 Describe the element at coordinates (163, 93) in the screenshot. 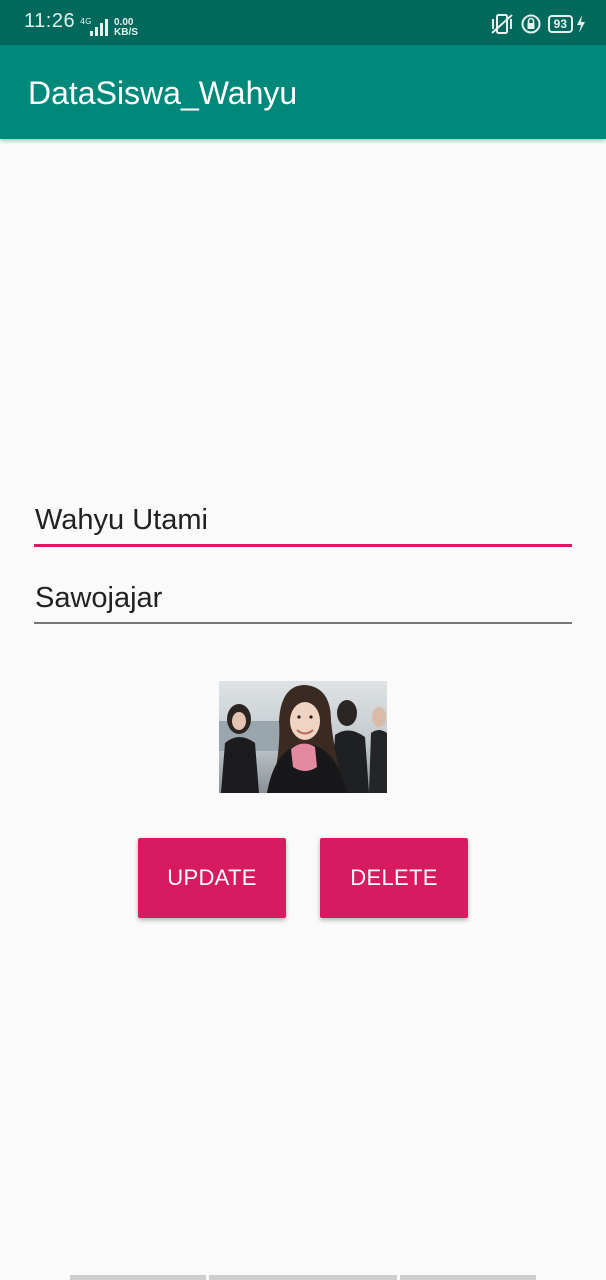

I see `app-title: DataSiswa_Wahyu` at that location.